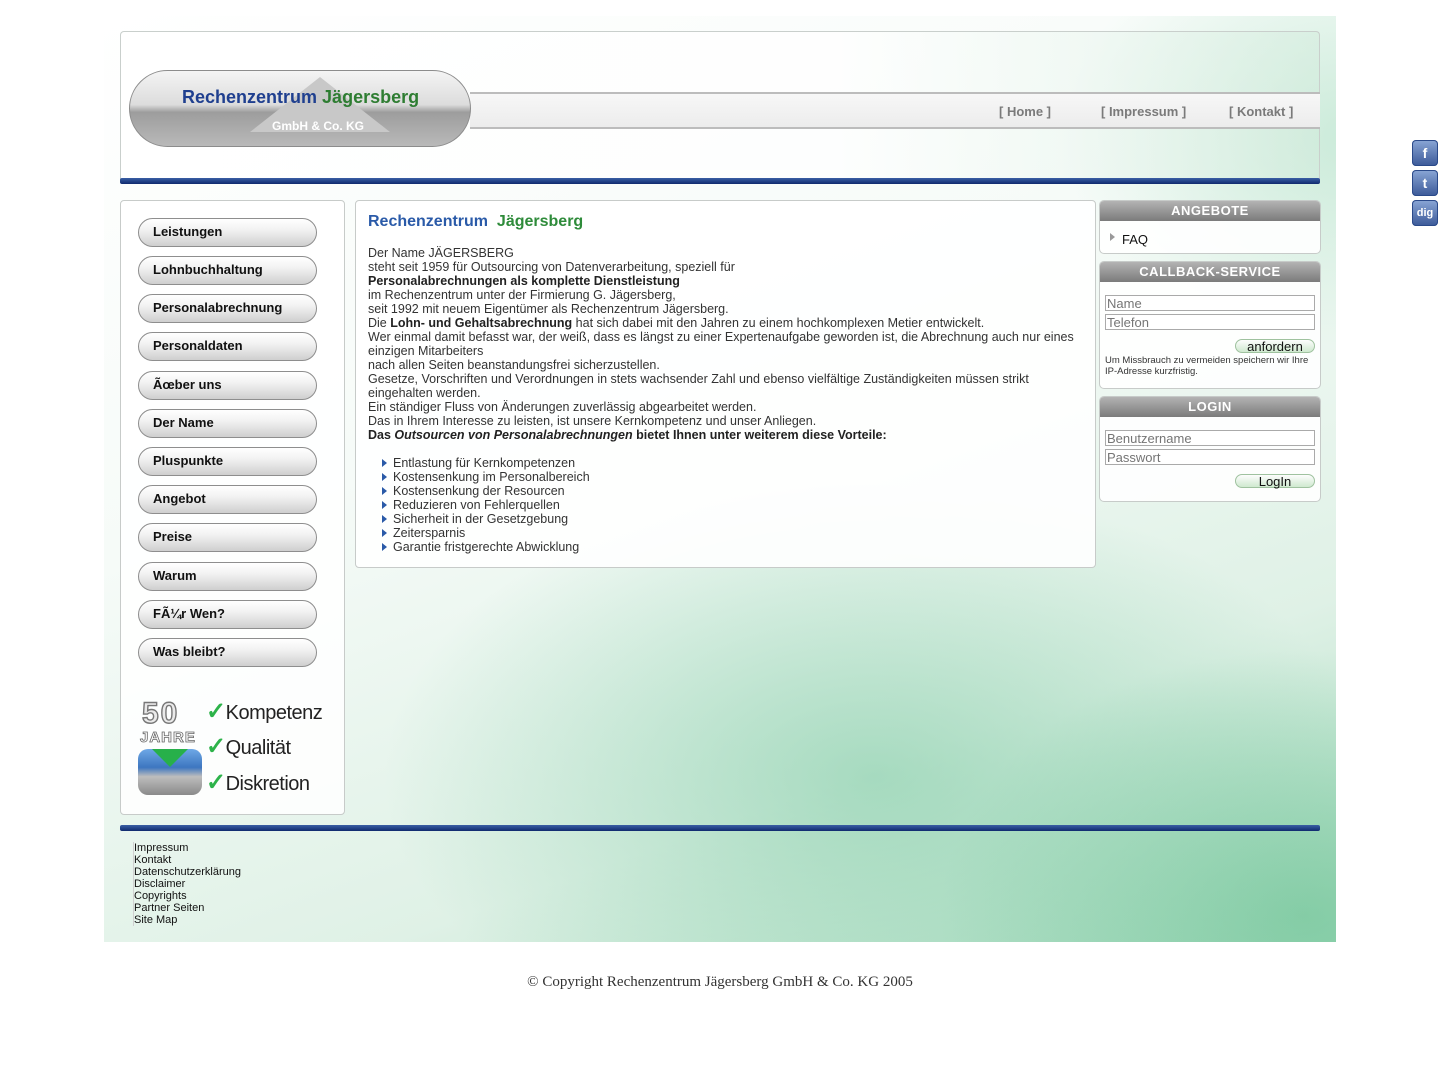 This screenshot has height=1080, width=1440. Describe the element at coordinates (485, 533) in the screenshot. I see `list-item: Zeitersparnis` at that location.